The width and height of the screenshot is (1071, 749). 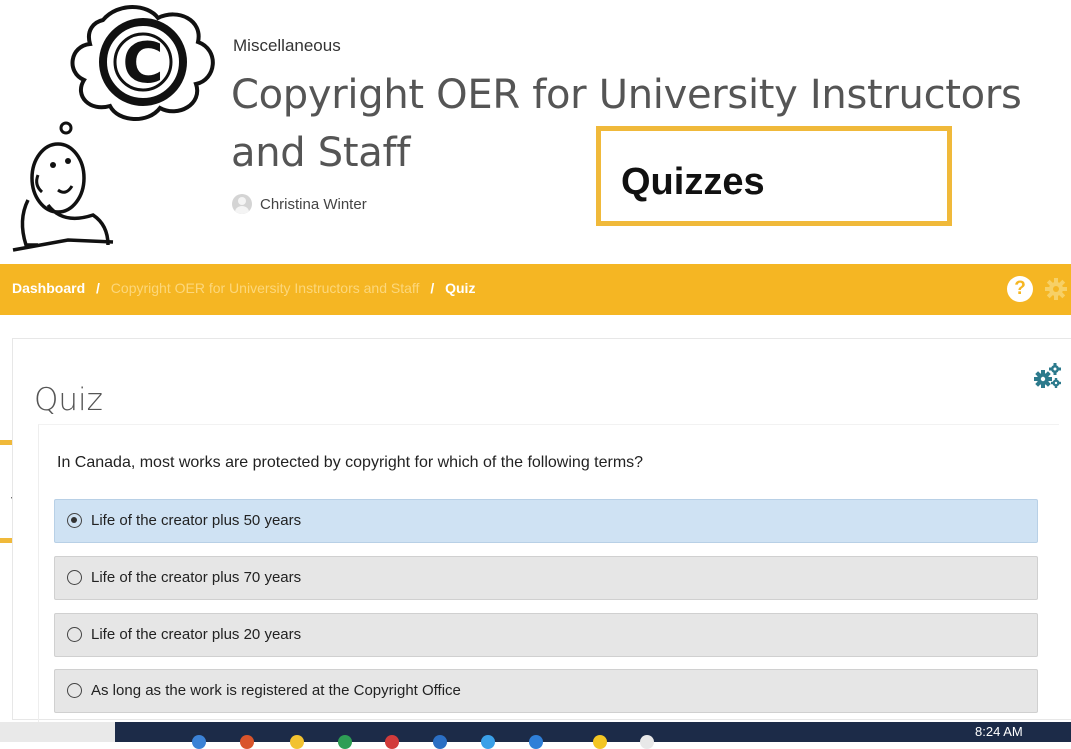 I want to click on breadcrumb-dashboard: Dashboard, so click(x=48, y=288).